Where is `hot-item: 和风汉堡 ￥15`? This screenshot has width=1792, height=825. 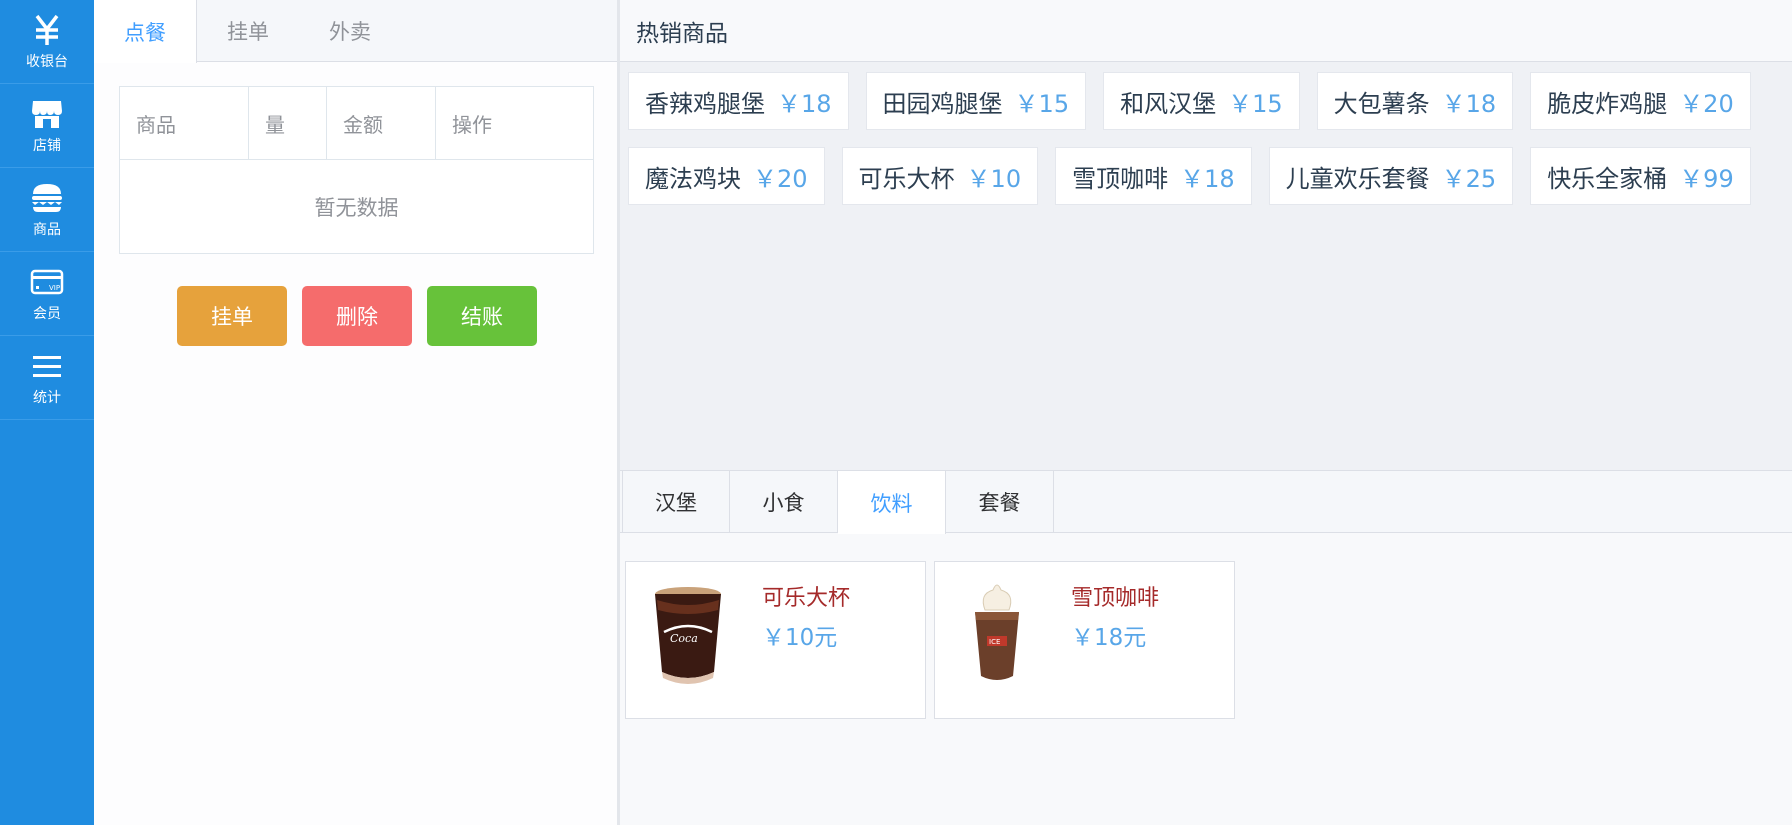 hot-item: 和风汉堡 ￥15 is located at coordinates (1201, 101).